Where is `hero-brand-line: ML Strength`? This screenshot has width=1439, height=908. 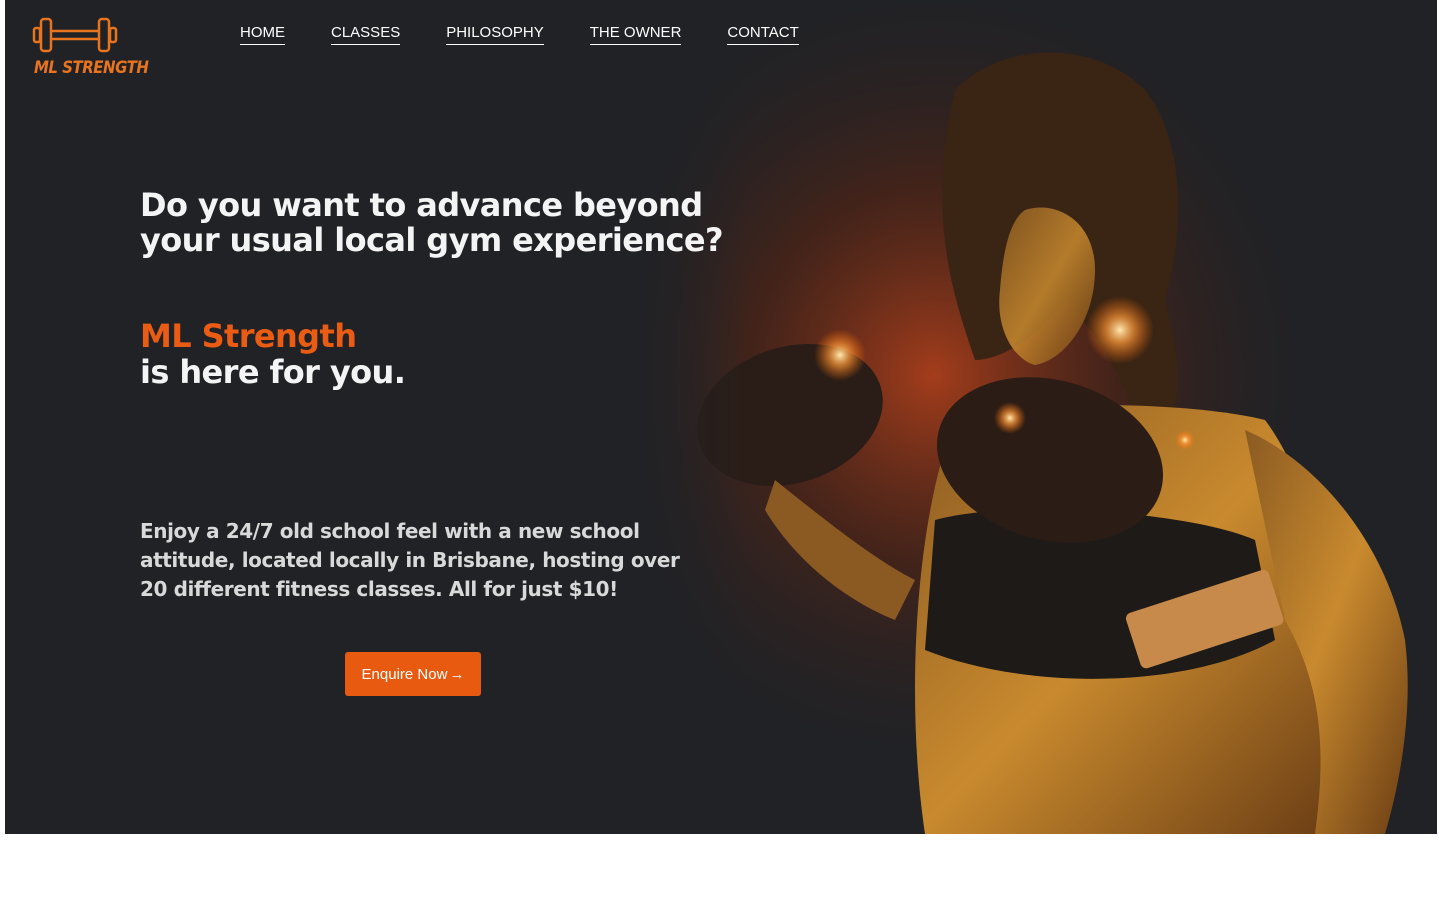 hero-brand-line: ML Strength is located at coordinates (248, 336).